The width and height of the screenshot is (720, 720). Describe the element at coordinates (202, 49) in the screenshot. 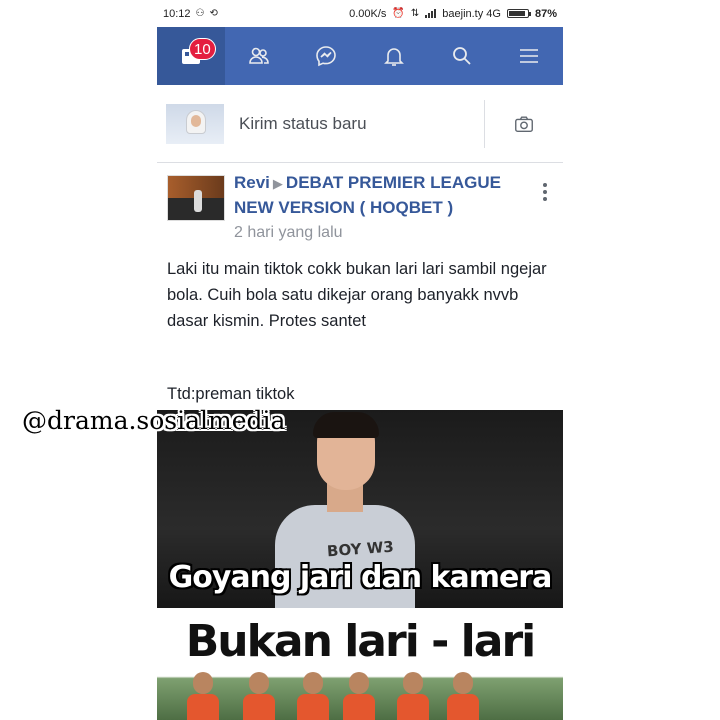

I see `notification-badge: 10` at that location.